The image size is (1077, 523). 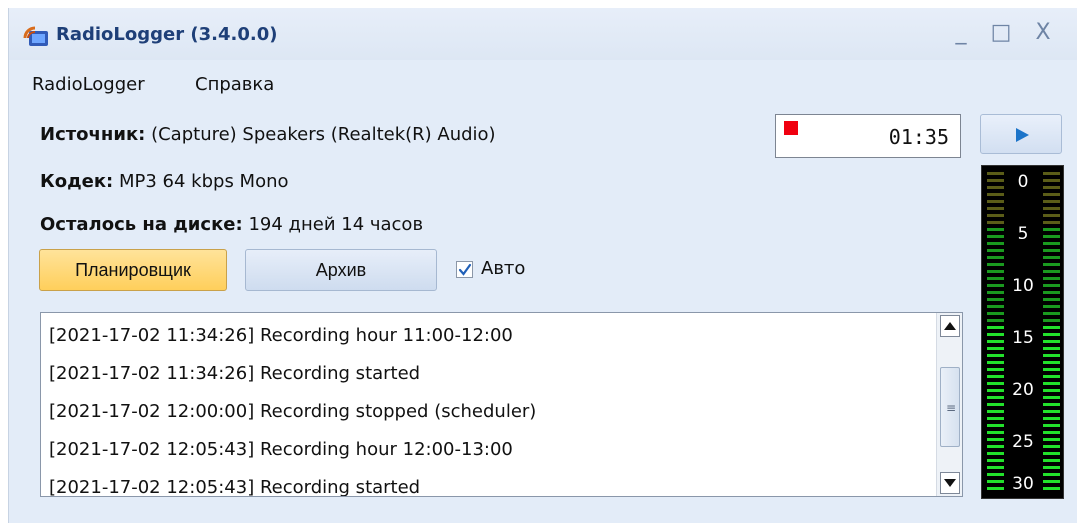 What do you see at coordinates (1023, 484) in the screenshot?
I see `vu-scale-label: 30` at bounding box center [1023, 484].